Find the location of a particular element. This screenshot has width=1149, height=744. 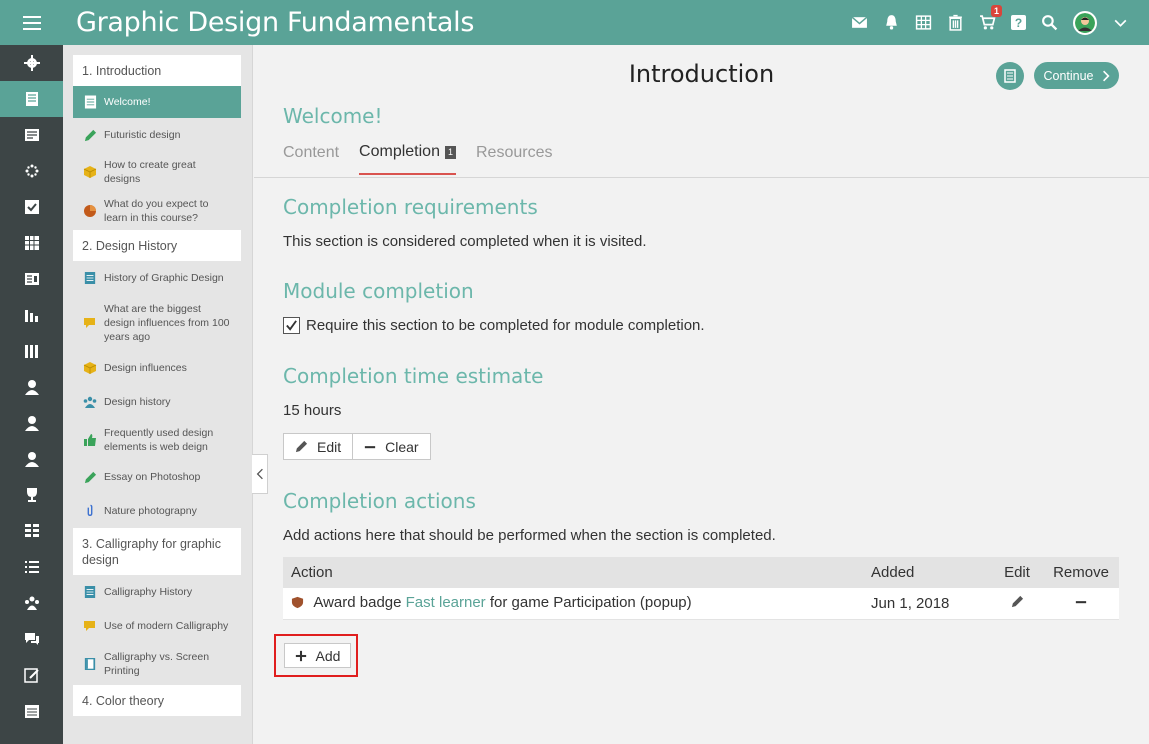

rail-checklist-icon is located at coordinates (31, 207).